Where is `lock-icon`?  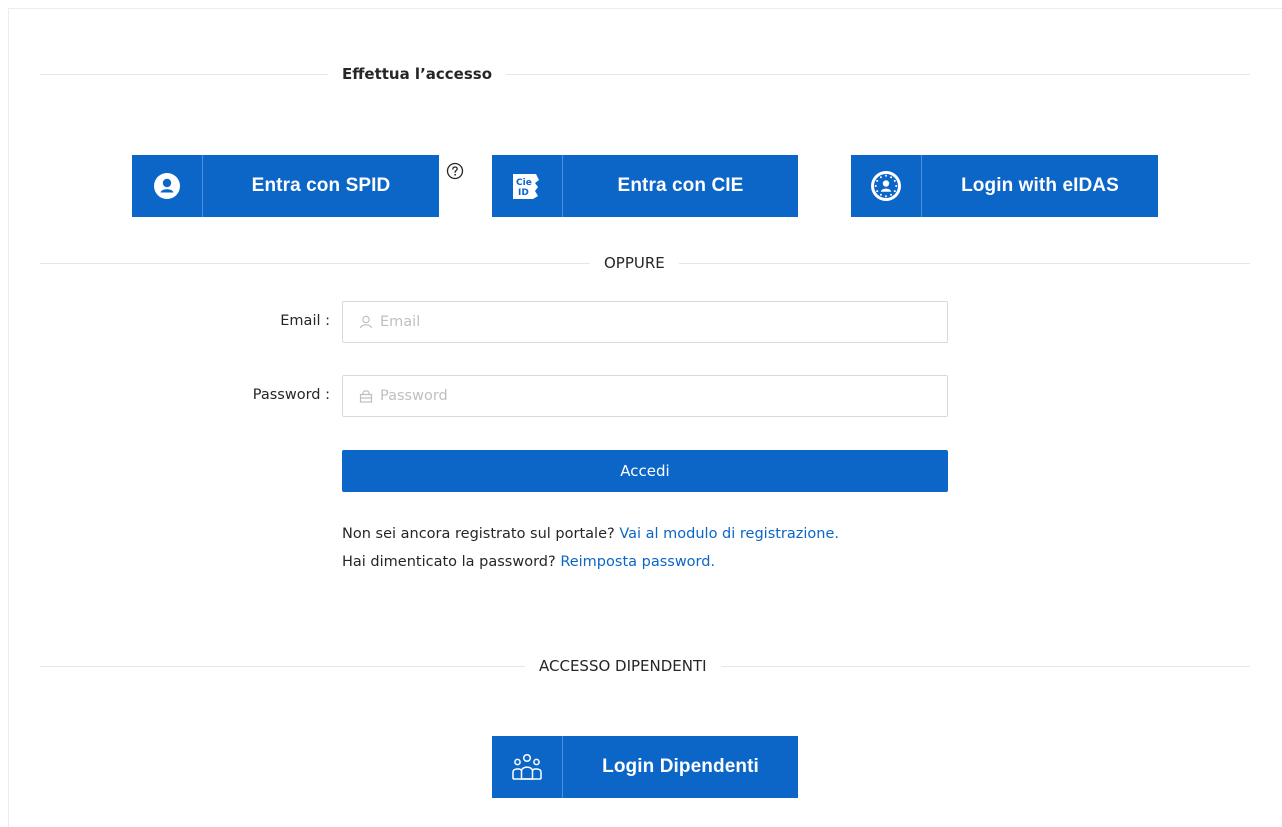 lock-icon is located at coordinates (366, 396).